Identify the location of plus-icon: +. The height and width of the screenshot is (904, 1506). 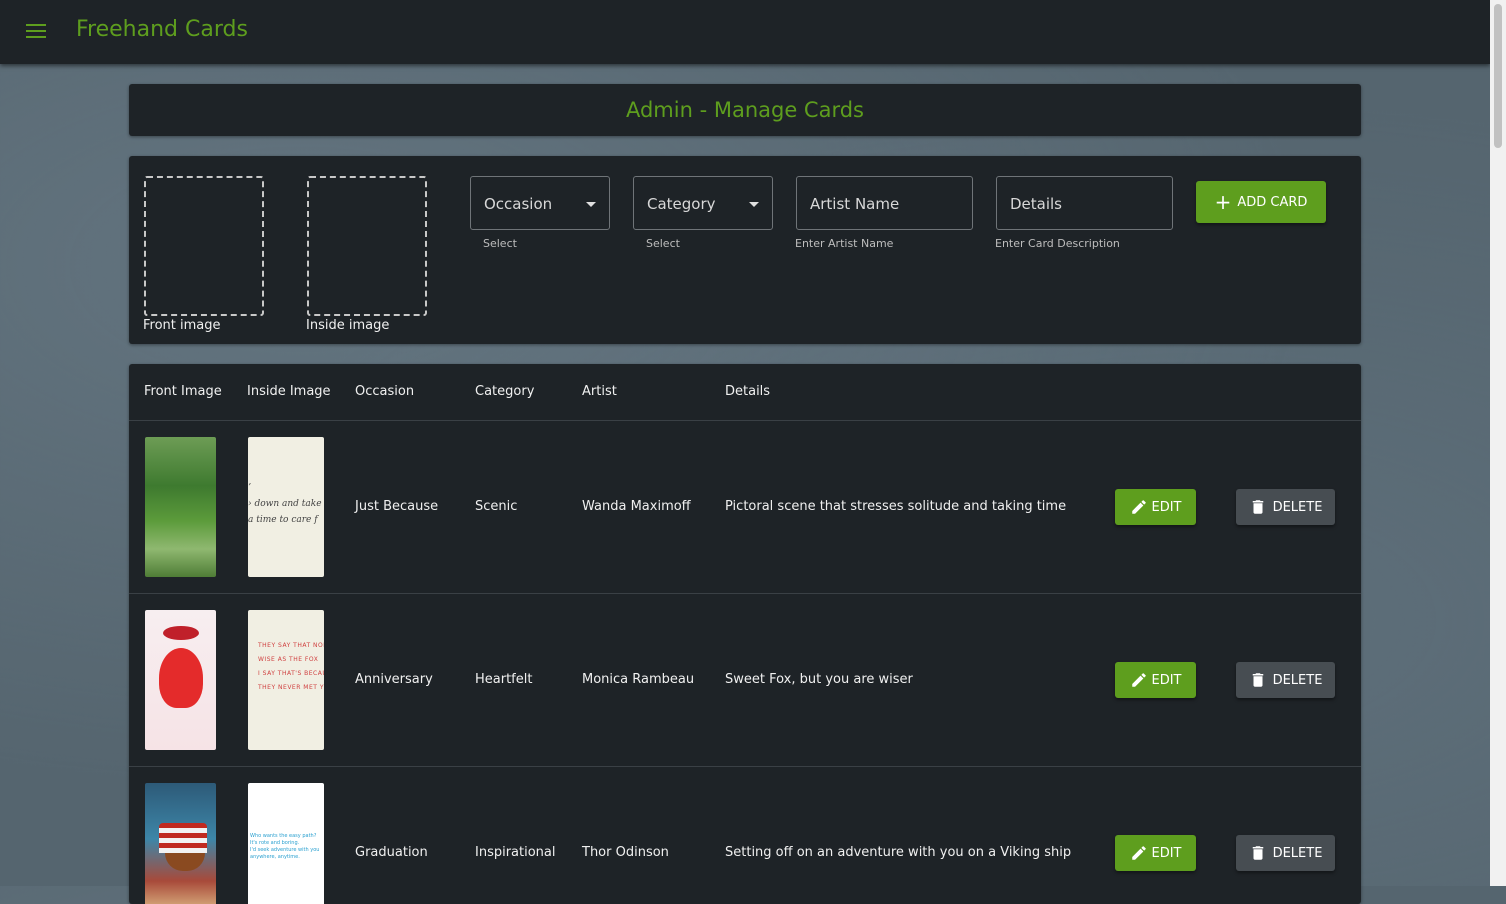
(1223, 202).